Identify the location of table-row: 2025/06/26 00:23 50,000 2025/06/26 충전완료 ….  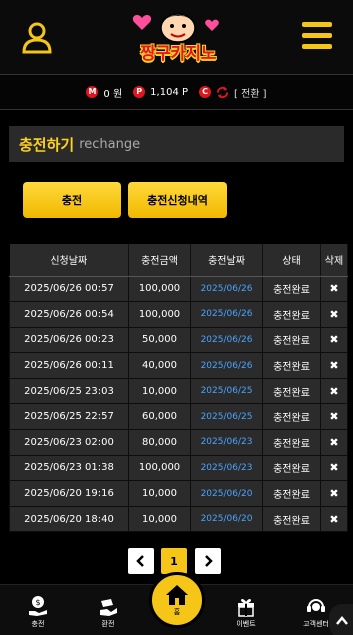
(178, 340).